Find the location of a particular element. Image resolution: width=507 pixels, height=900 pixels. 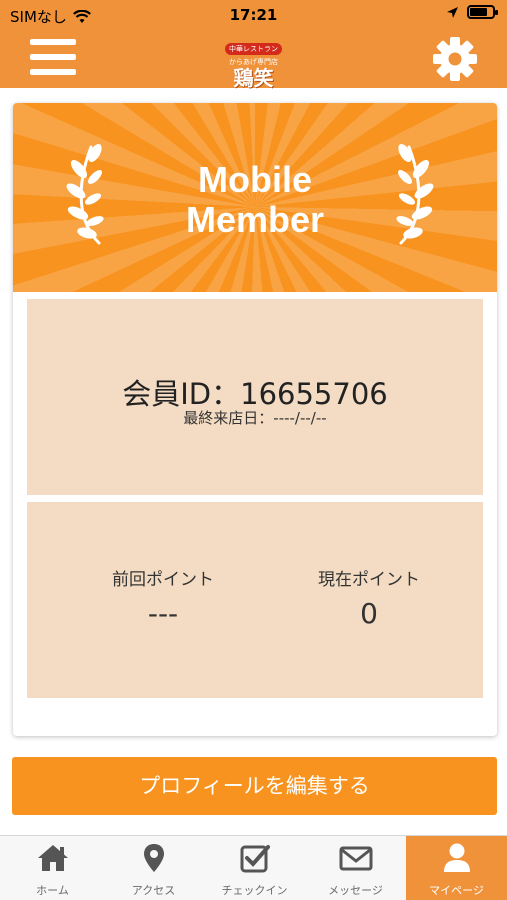

tab-message: メッセージ is located at coordinates (355, 868).